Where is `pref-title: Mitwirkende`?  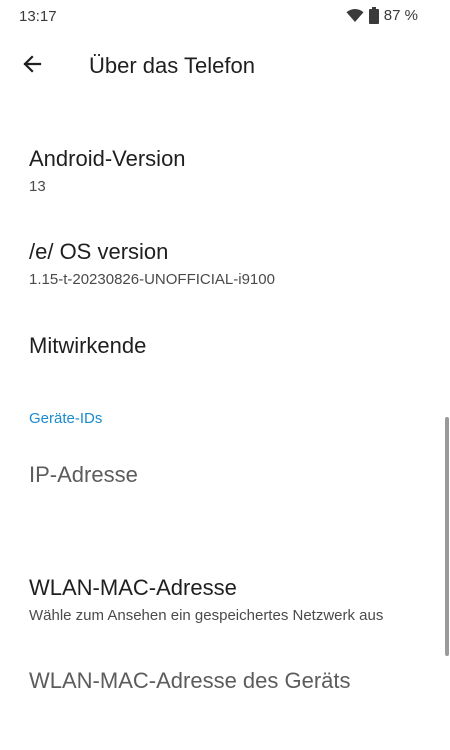 pref-title: Mitwirkende is located at coordinates (88, 345).